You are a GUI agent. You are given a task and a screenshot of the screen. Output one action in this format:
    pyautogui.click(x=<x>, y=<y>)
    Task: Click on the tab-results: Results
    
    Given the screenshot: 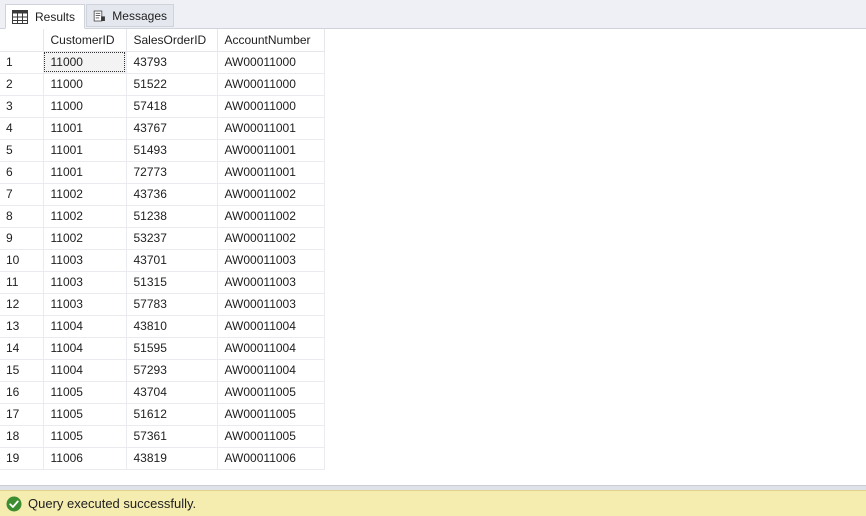 What is the action you would take?
    pyautogui.click(x=45, y=16)
    